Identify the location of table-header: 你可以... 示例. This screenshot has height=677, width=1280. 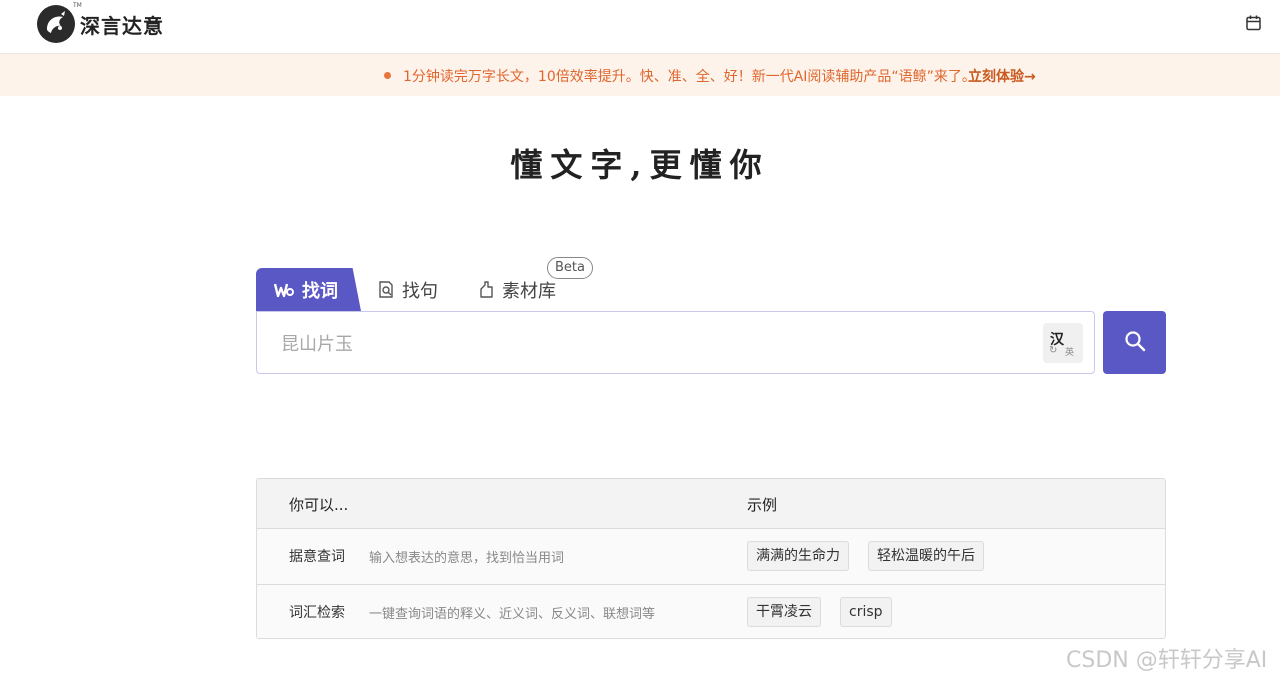
(711, 504).